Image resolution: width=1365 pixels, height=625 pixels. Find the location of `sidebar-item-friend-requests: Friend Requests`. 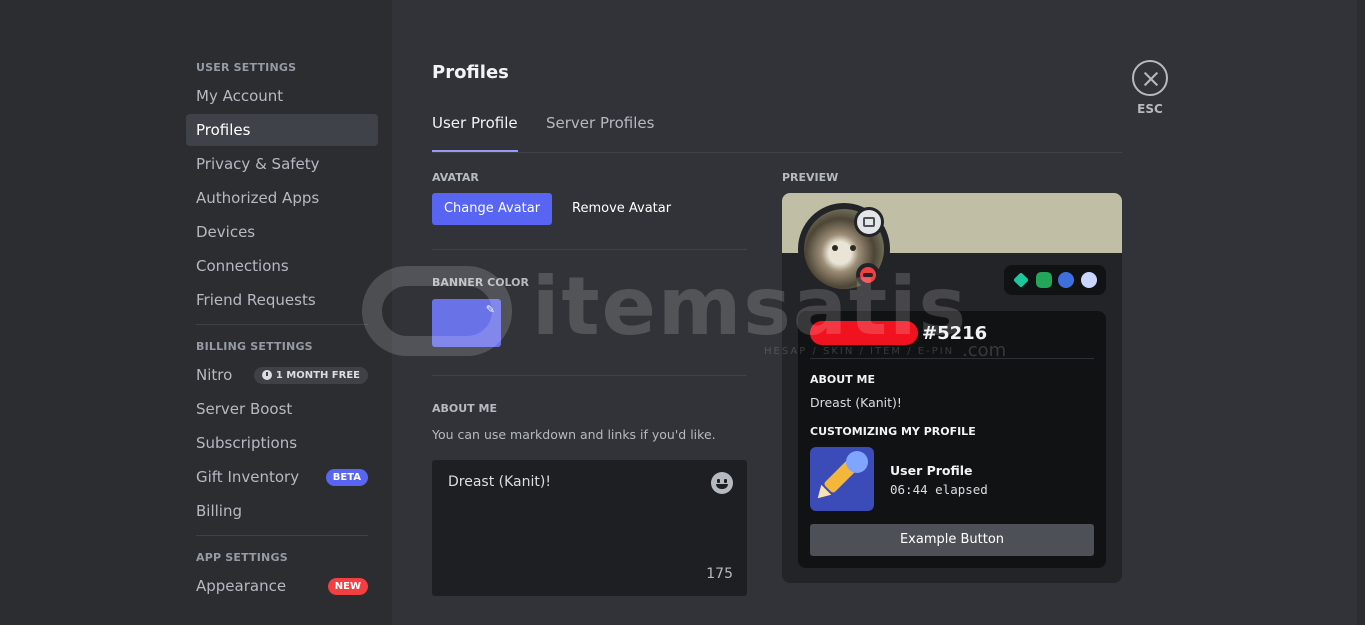

sidebar-item-friend-requests: Friend Requests is located at coordinates (282, 300).